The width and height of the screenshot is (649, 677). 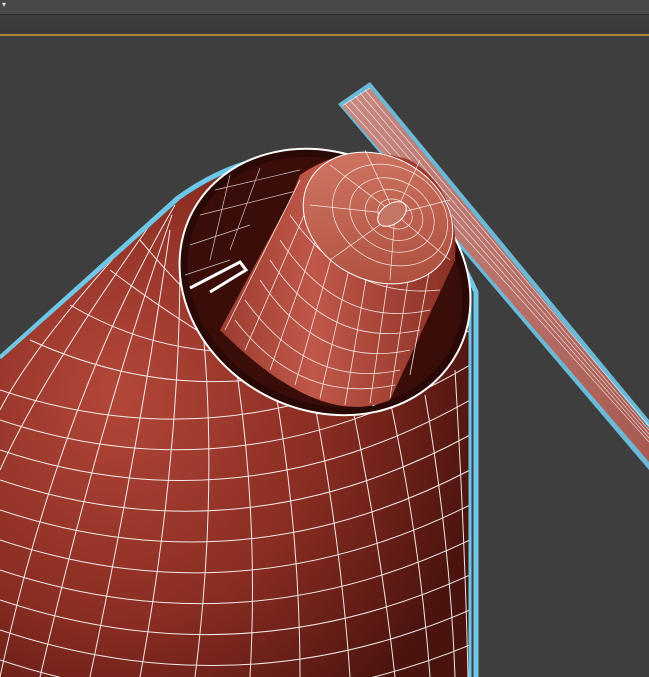 What do you see at coordinates (4, 5) in the screenshot?
I see `dropdown-arrow-icon: ▾` at bounding box center [4, 5].